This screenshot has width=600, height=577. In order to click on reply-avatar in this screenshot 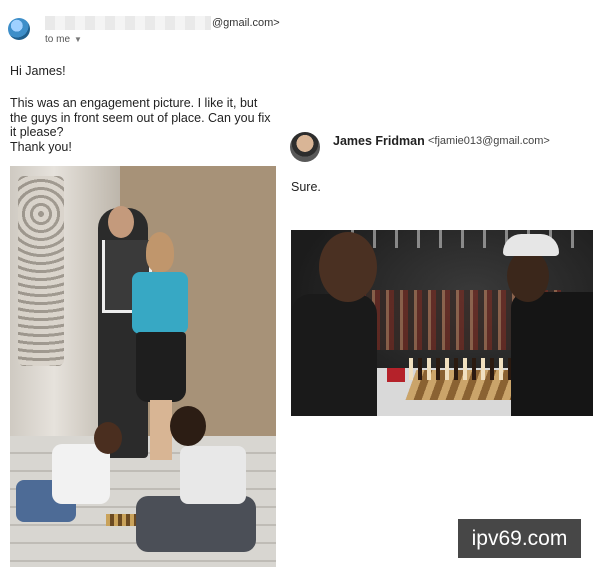, I will do `click(305, 147)`.